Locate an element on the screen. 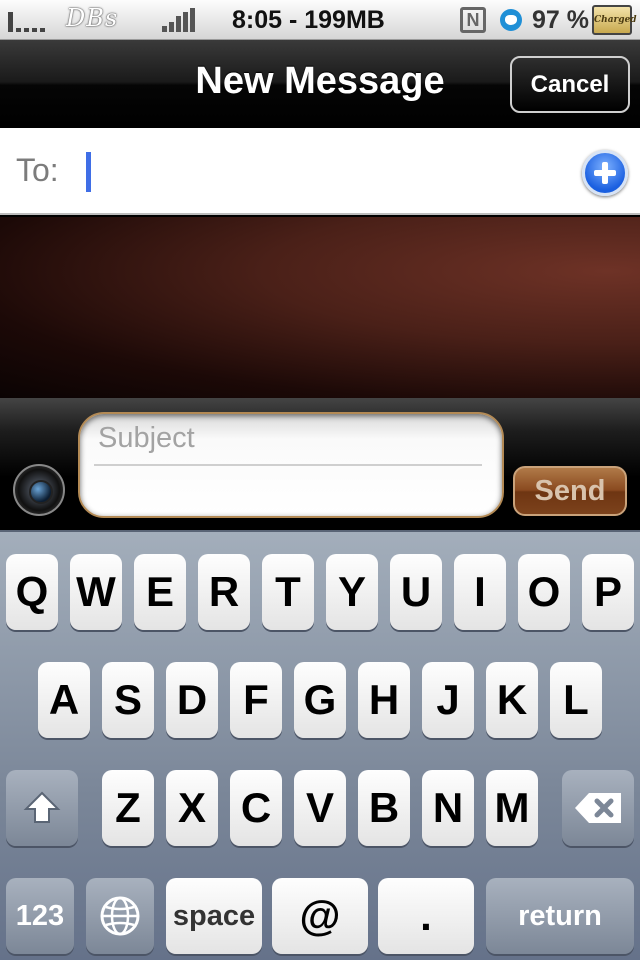 This screenshot has height=960, width=640. key-o: O is located at coordinates (544, 592).